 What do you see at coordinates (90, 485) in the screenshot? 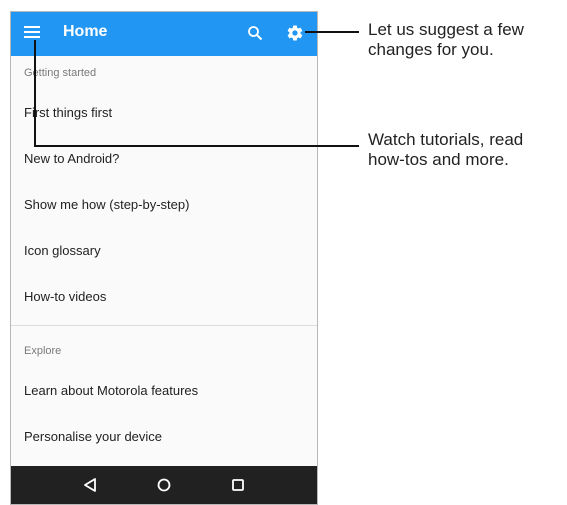
I see `back-icon` at bounding box center [90, 485].